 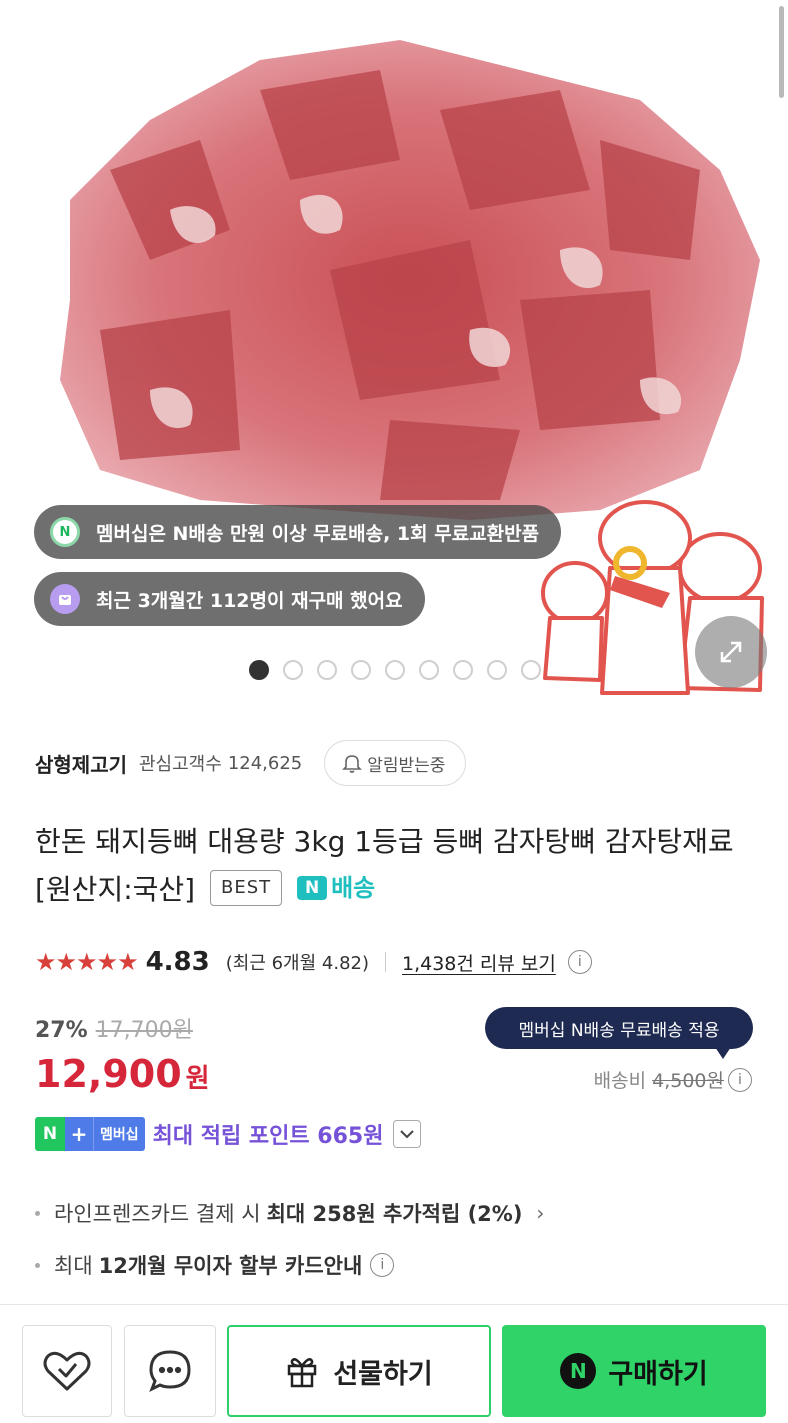 I want to click on discount-row: 27% 17,700원, so click(x=114, y=1028).